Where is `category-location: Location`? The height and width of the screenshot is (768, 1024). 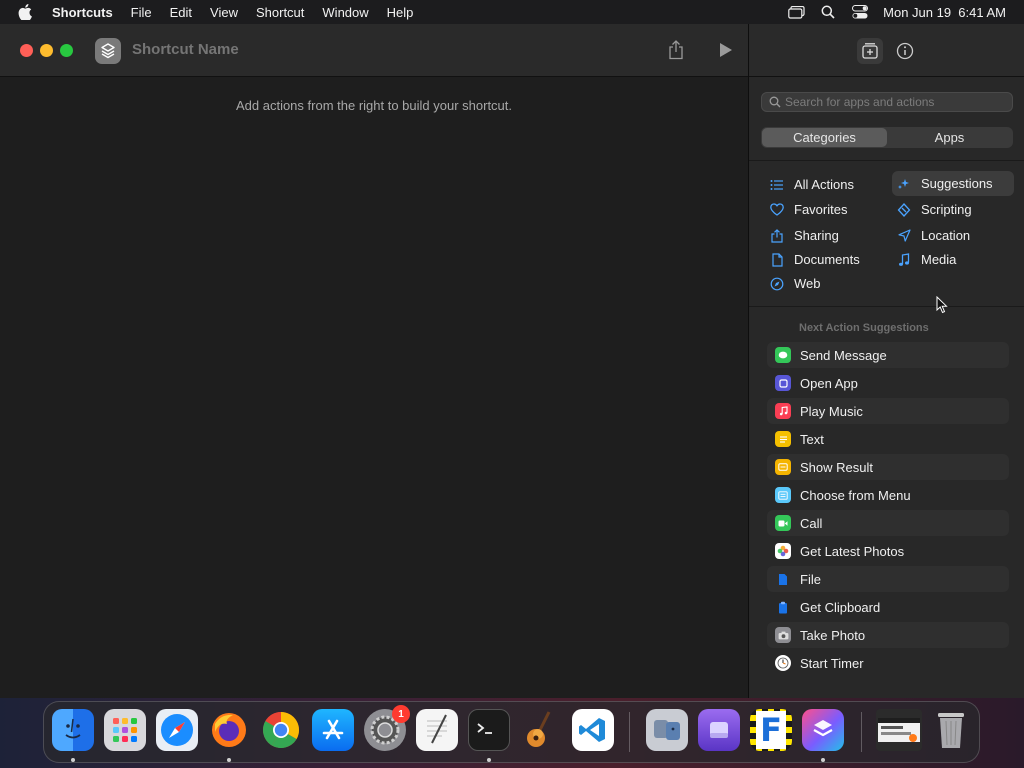
category-location: Location is located at coordinates (953, 235).